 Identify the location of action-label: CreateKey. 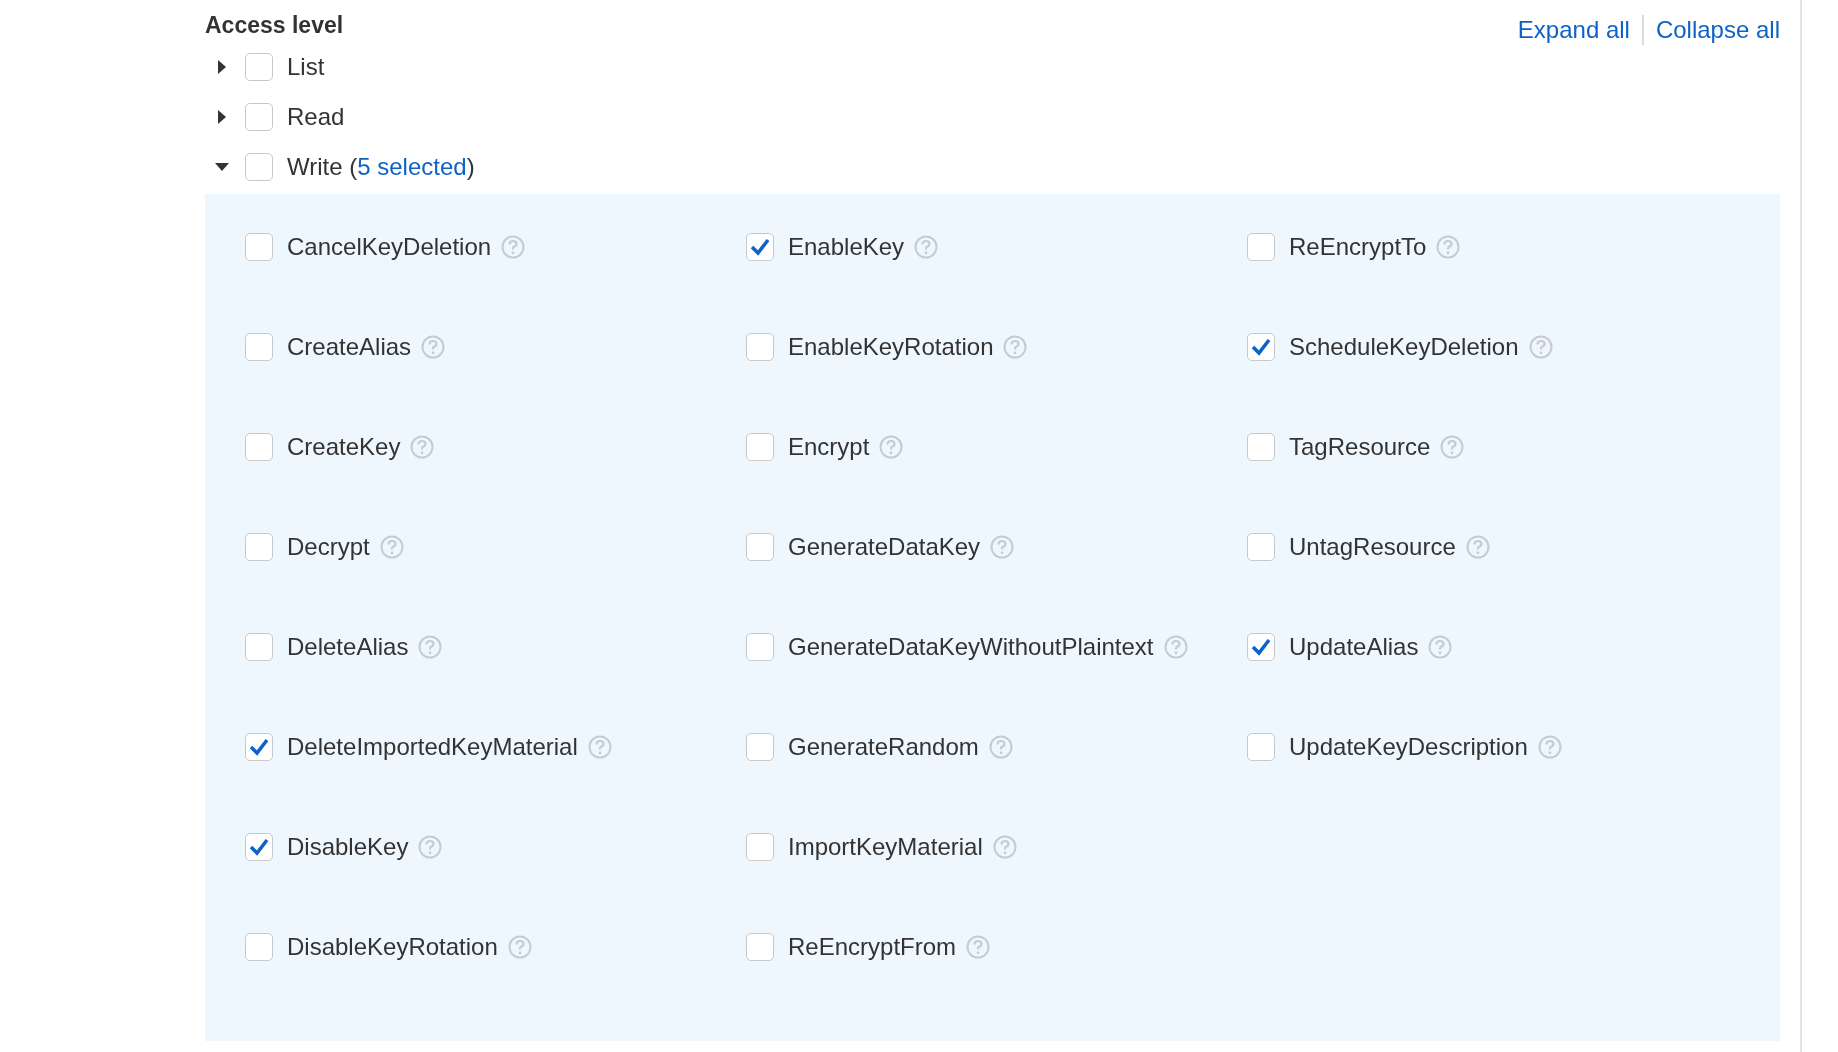
(344, 447).